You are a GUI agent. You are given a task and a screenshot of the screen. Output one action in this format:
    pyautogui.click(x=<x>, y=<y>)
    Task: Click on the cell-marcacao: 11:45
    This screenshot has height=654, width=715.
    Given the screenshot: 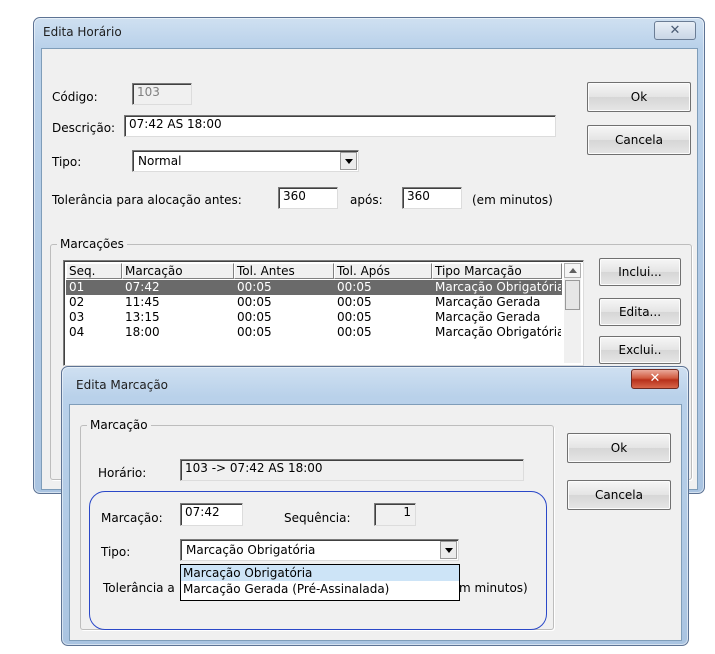 What is the action you would take?
    pyautogui.click(x=142, y=302)
    